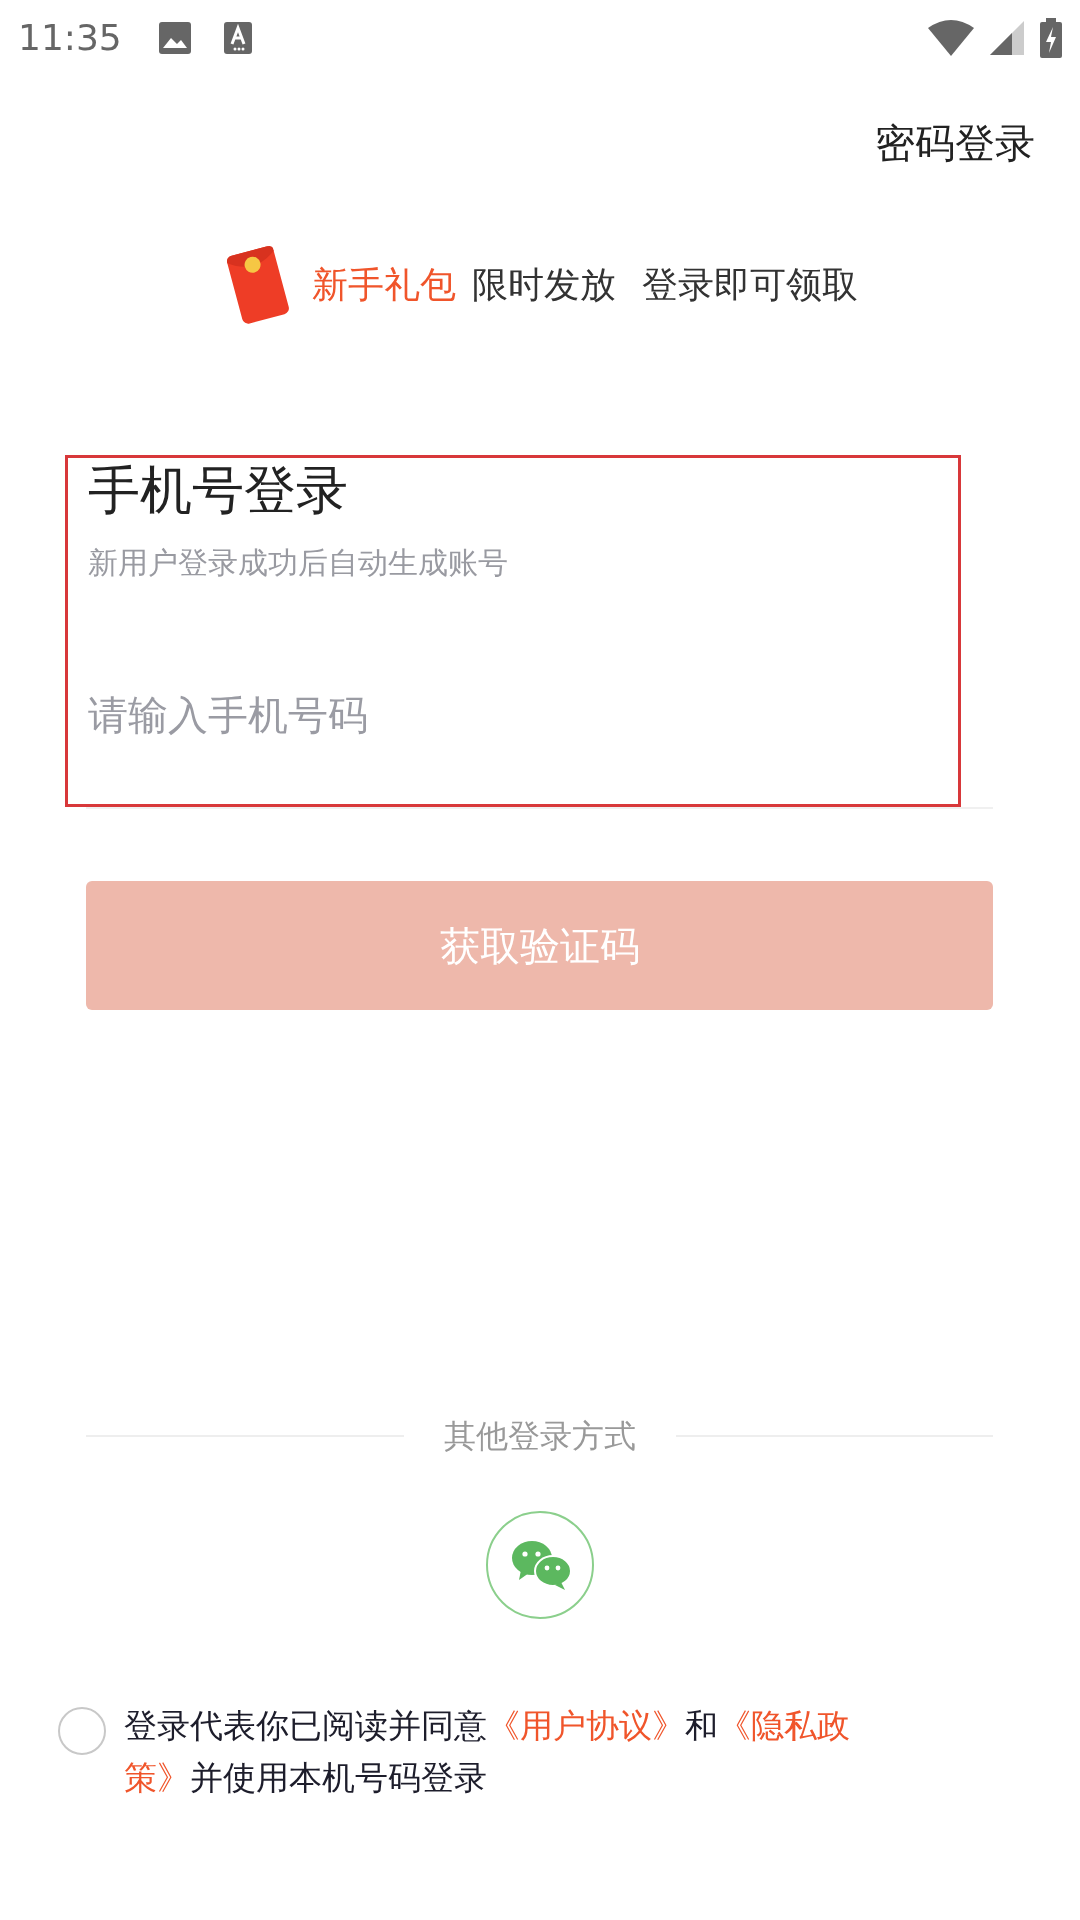 The height and width of the screenshot is (1920, 1080). I want to click on password-login-link: 密码登录, so click(955, 143).